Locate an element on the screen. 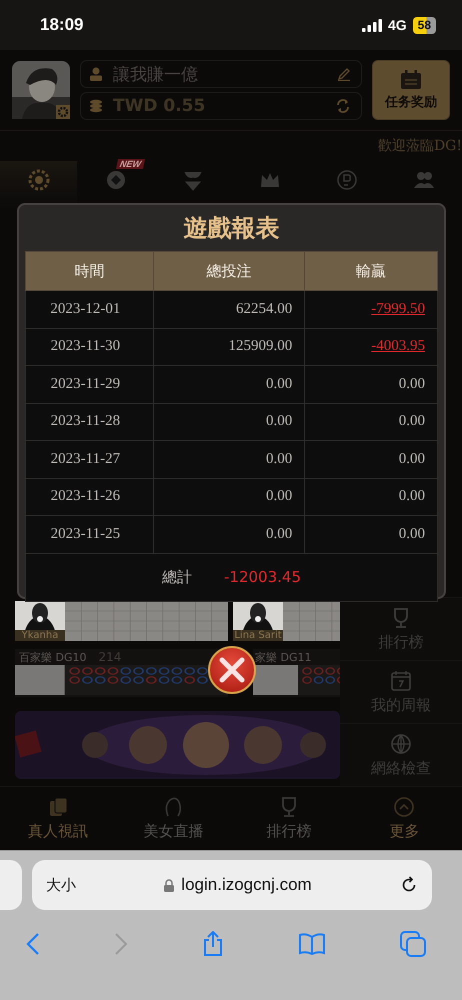 The width and height of the screenshot is (462, 1000). dialog-title: 遊戲報表 is located at coordinates (231, 228).